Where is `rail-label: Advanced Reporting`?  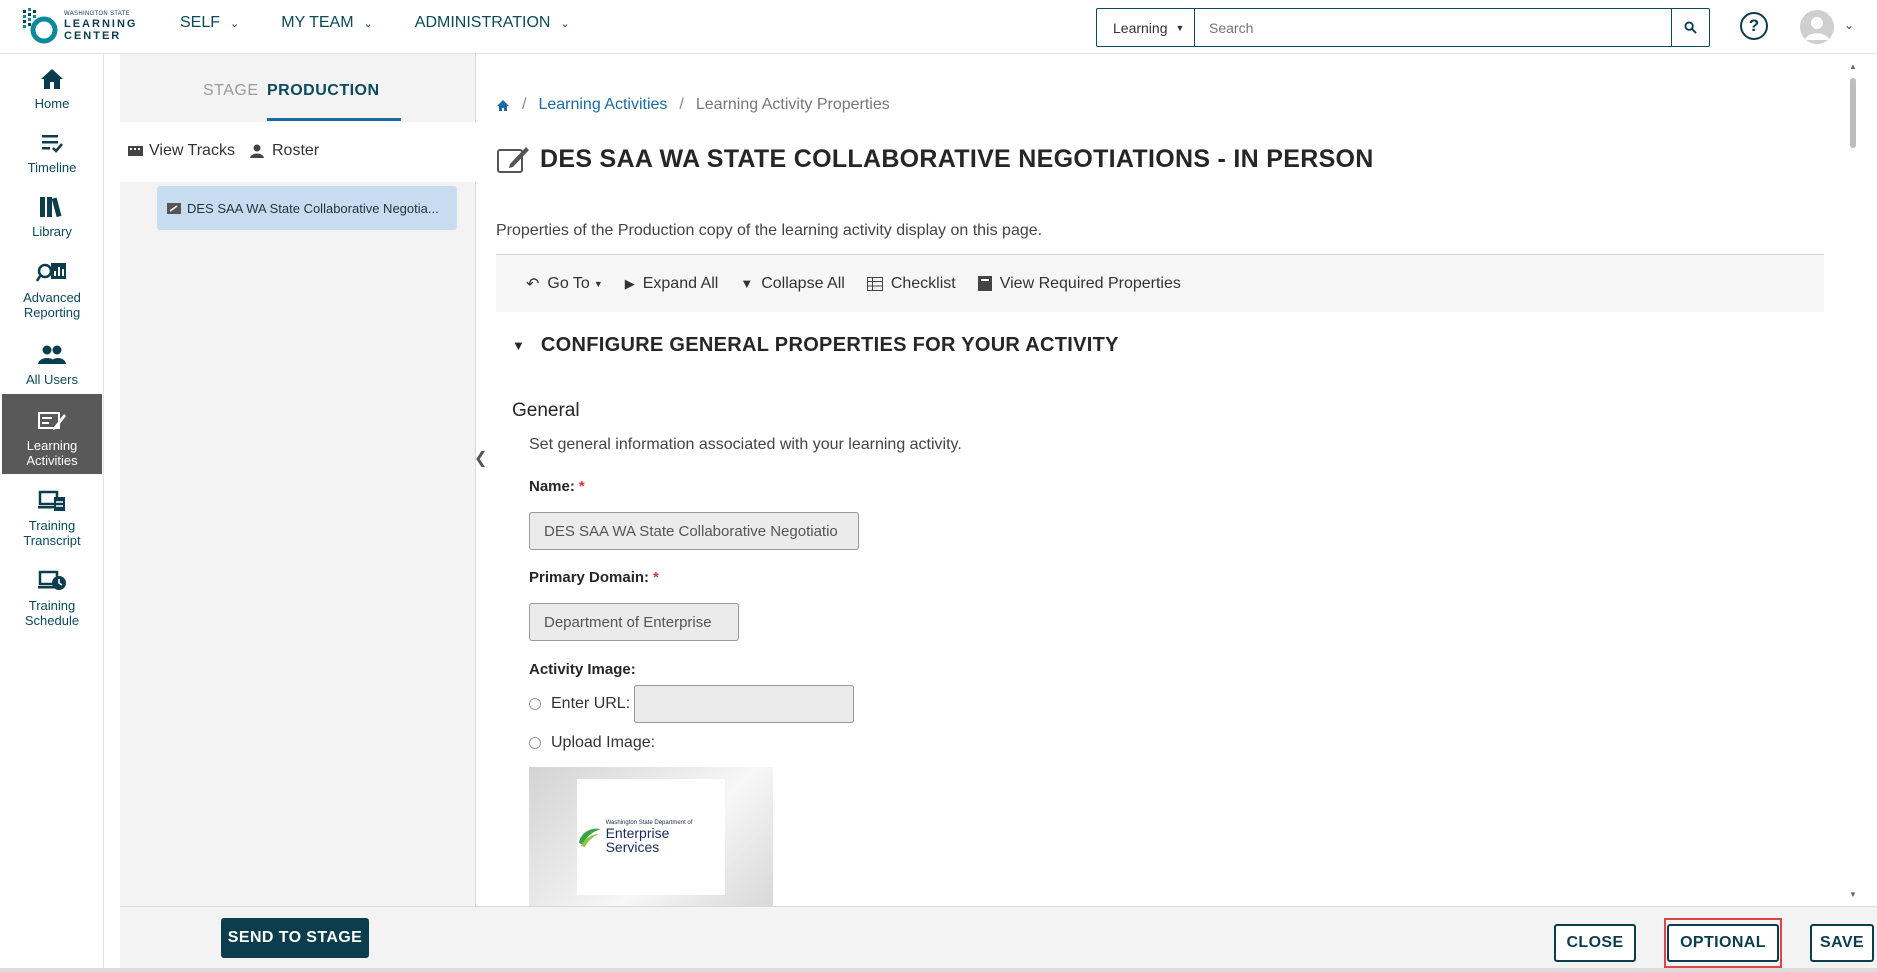 rail-label: Advanced Reporting is located at coordinates (52, 305).